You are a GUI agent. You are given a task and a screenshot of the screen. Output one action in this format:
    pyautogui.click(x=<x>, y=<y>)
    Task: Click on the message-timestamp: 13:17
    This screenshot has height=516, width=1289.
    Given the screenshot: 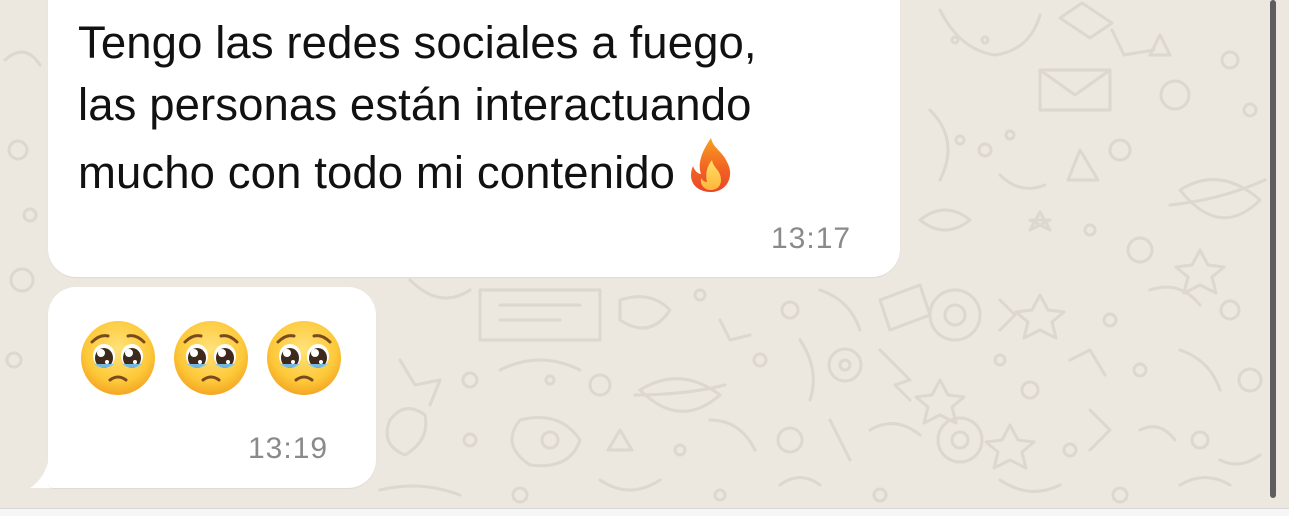 What is the action you would take?
    pyautogui.click(x=811, y=238)
    